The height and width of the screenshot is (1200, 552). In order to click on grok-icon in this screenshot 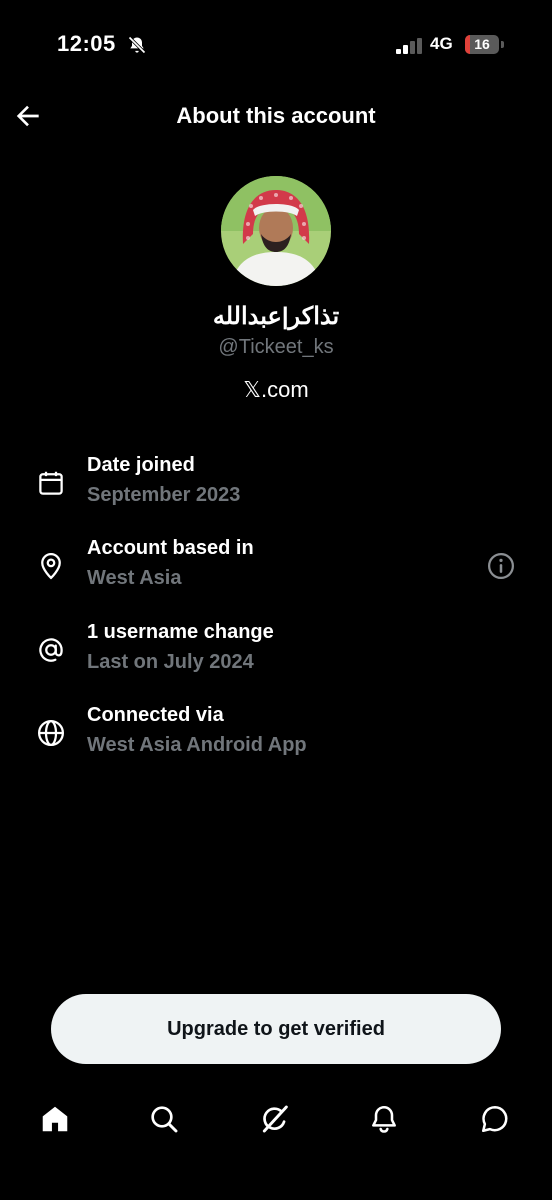, I will do `click(275, 1119)`.